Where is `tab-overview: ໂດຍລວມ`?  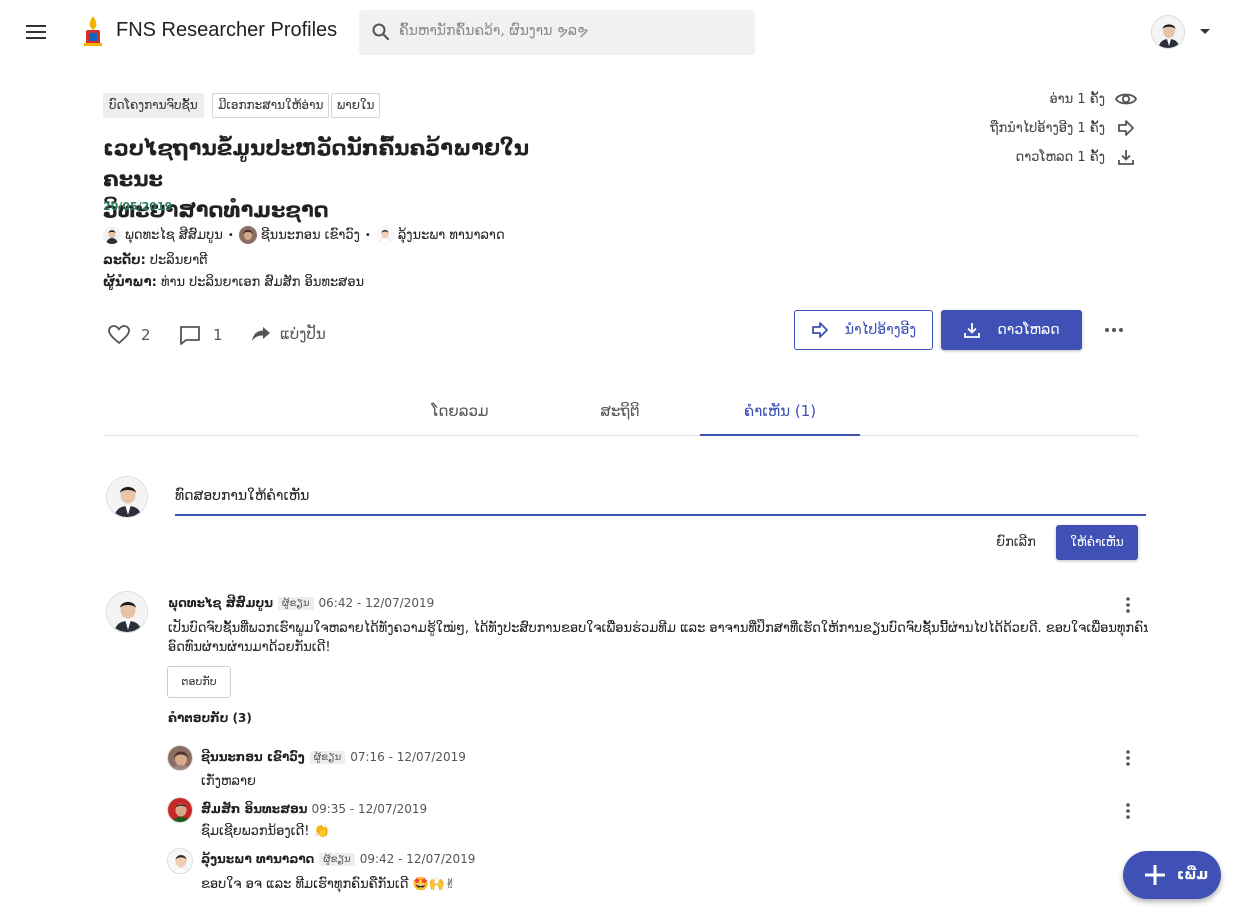
tab-overview: ໂດຍລວມ is located at coordinates (460, 412).